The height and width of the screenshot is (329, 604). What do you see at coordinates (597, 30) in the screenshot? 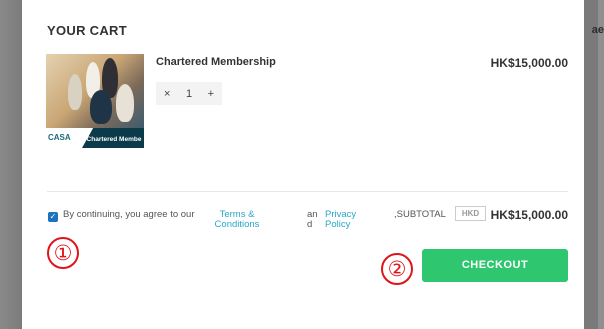
I see `background-text: ae` at bounding box center [597, 30].